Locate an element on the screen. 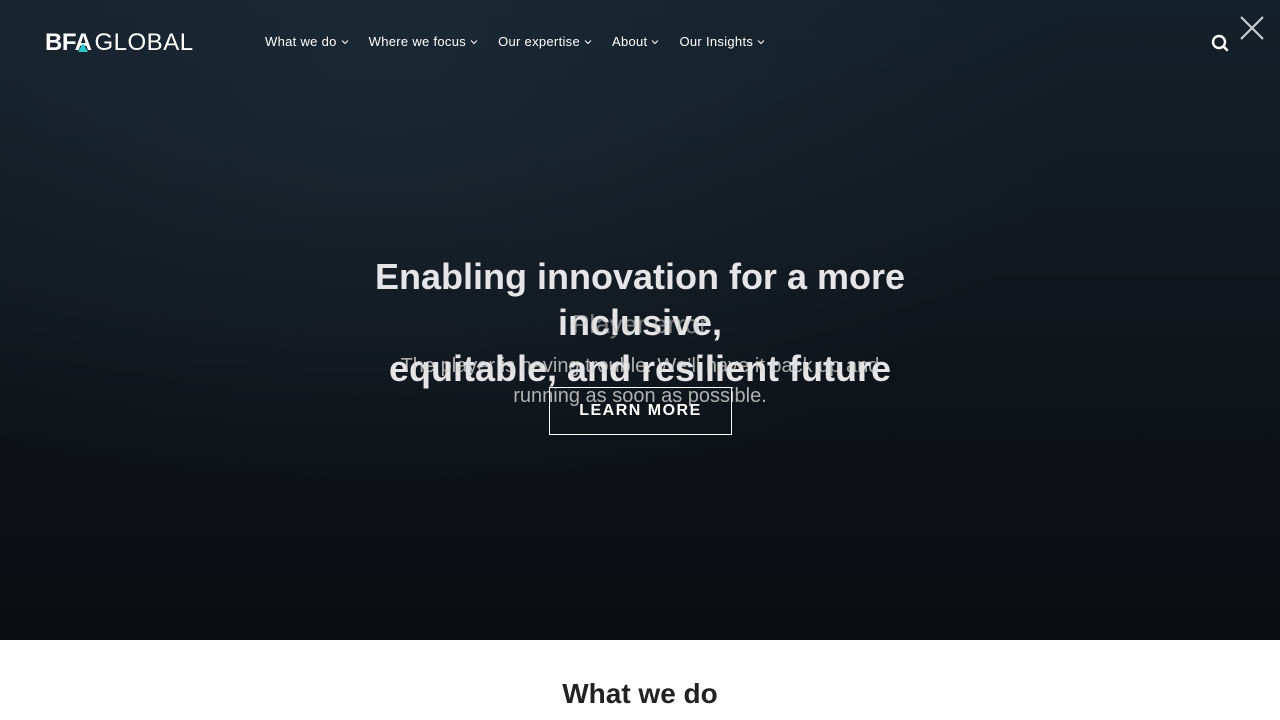  logo-accent-triangle is located at coordinates (83, 47).